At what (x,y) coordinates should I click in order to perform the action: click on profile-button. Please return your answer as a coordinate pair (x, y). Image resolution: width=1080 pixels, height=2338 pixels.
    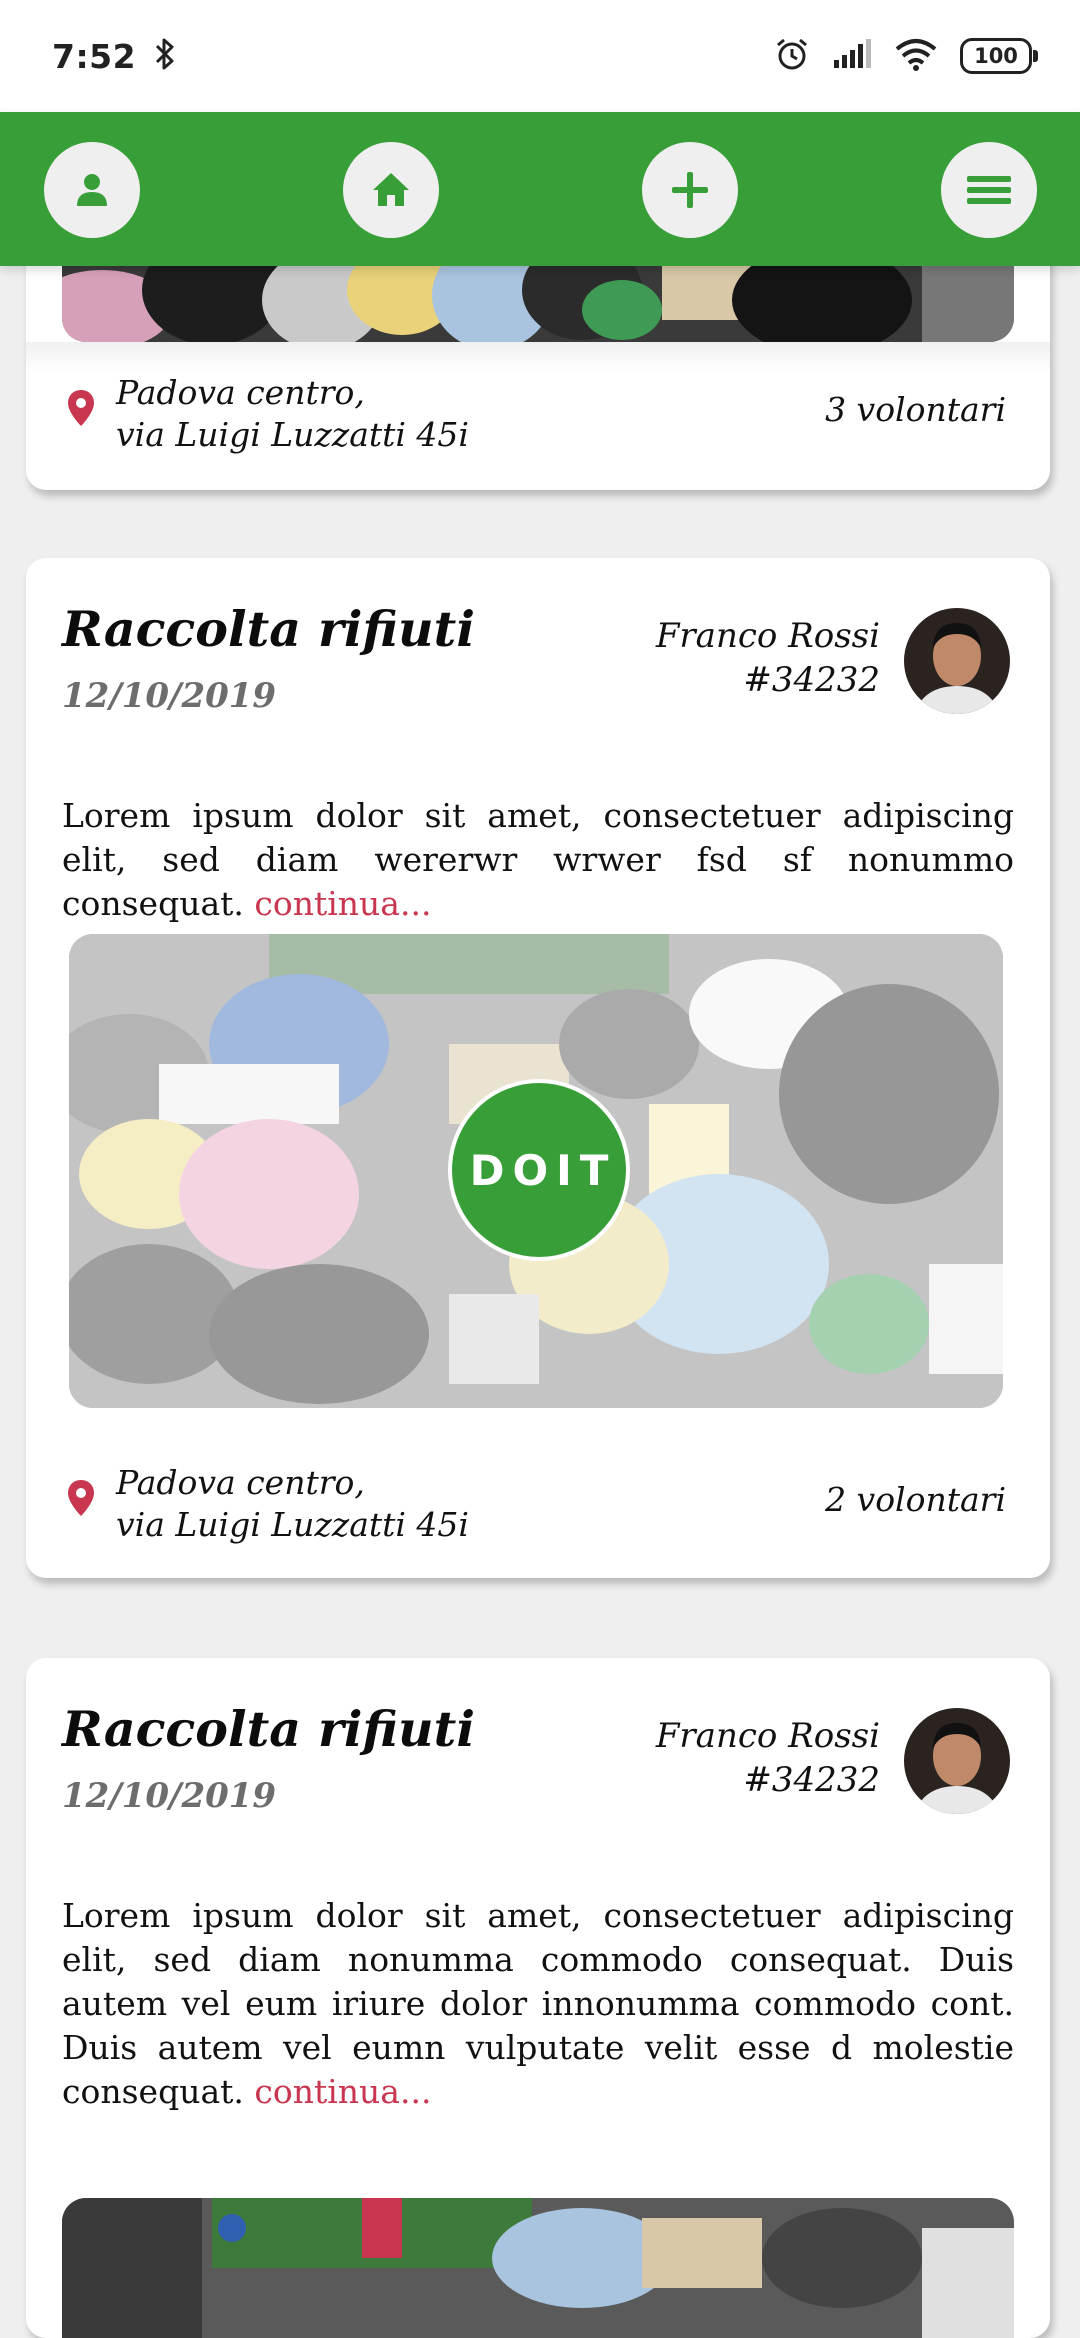
    Looking at the image, I should click on (92, 190).